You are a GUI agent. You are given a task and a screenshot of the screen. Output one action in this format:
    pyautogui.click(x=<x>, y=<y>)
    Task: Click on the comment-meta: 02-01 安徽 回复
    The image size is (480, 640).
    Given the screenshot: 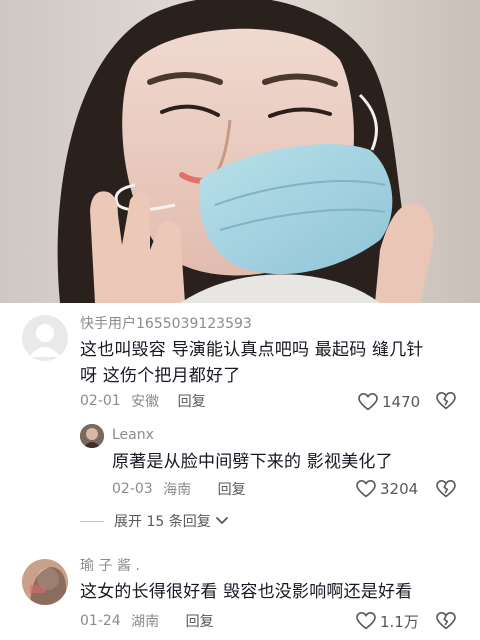 What is the action you would take?
    pyautogui.click(x=143, y=401)
    